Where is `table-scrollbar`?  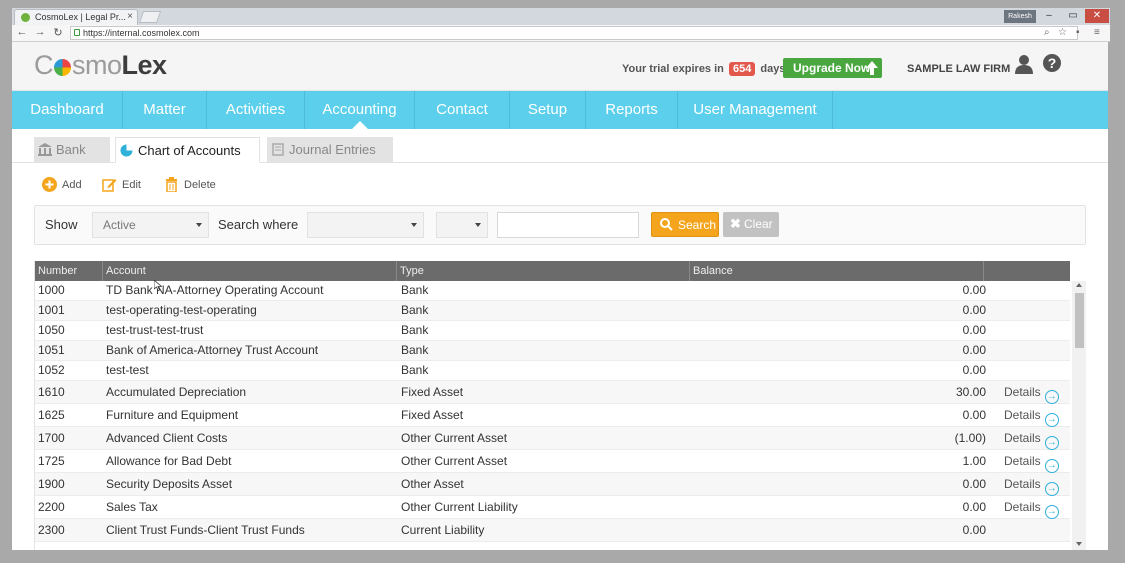
table-scrollbar is located at coordinates (1079, 415).